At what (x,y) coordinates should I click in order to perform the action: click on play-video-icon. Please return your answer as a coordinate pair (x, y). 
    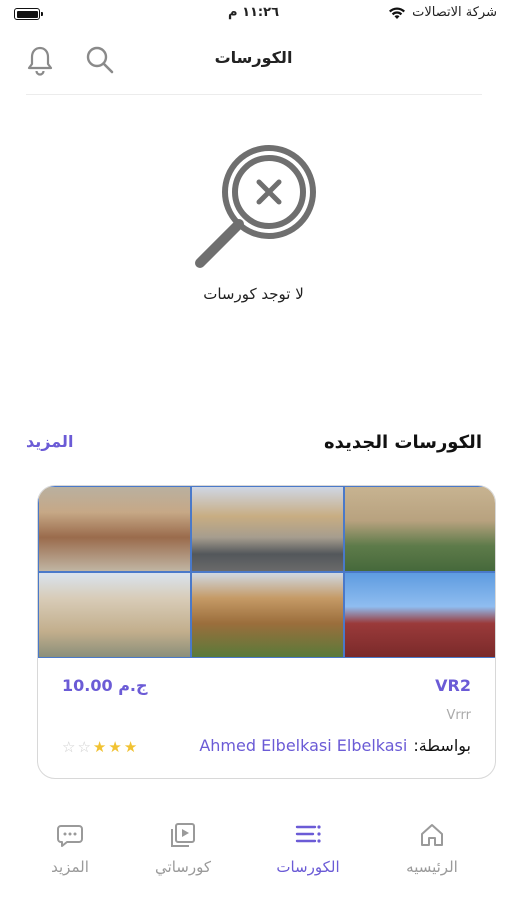
    Looking at the image, I should click on (183, 835).